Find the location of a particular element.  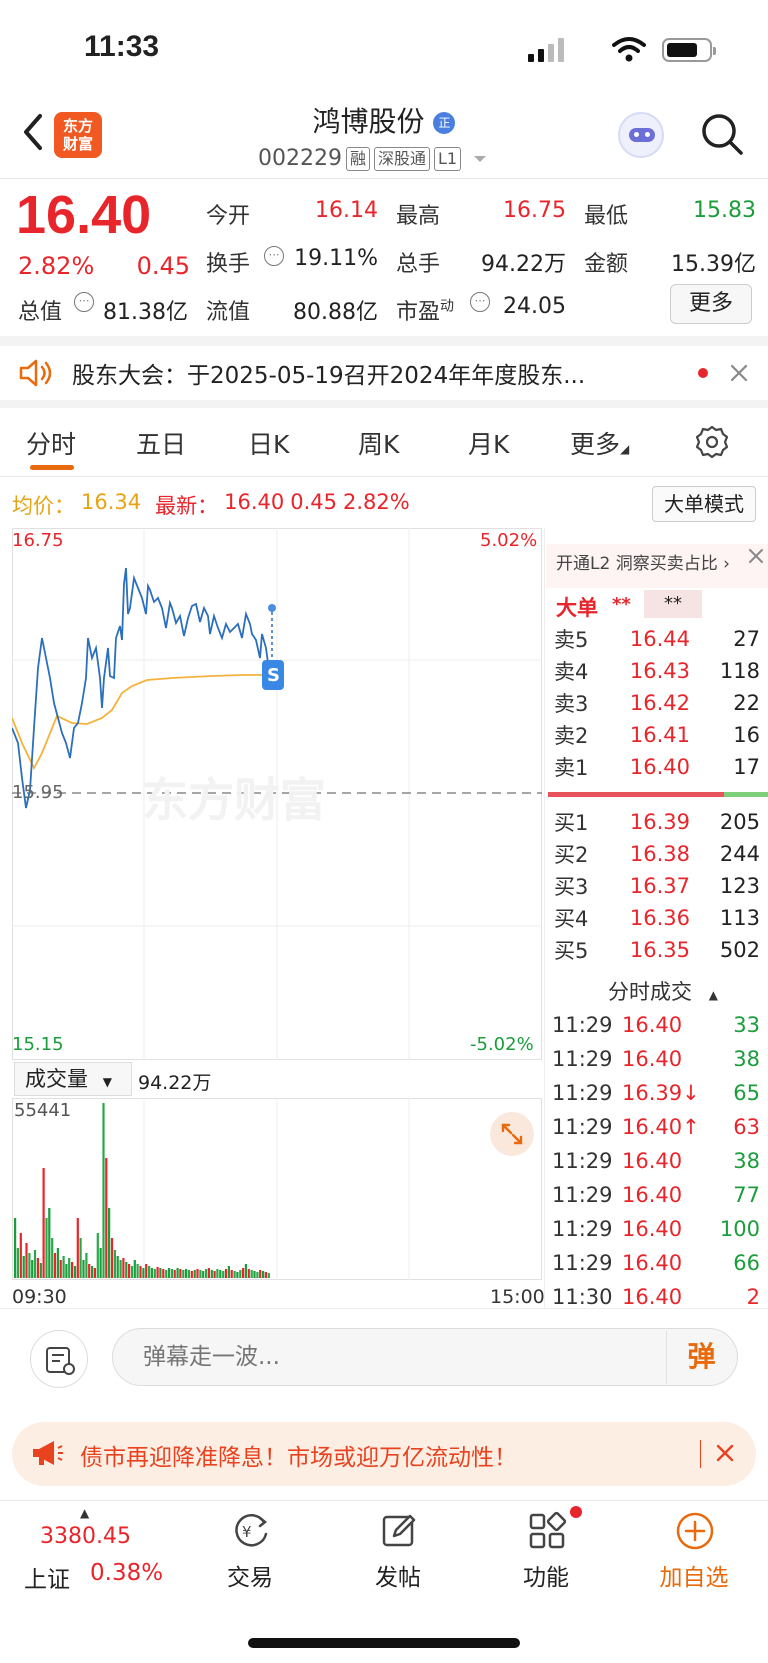

ask-row-3: 卖3 16.42 22 is located at coordinates (657, 703).